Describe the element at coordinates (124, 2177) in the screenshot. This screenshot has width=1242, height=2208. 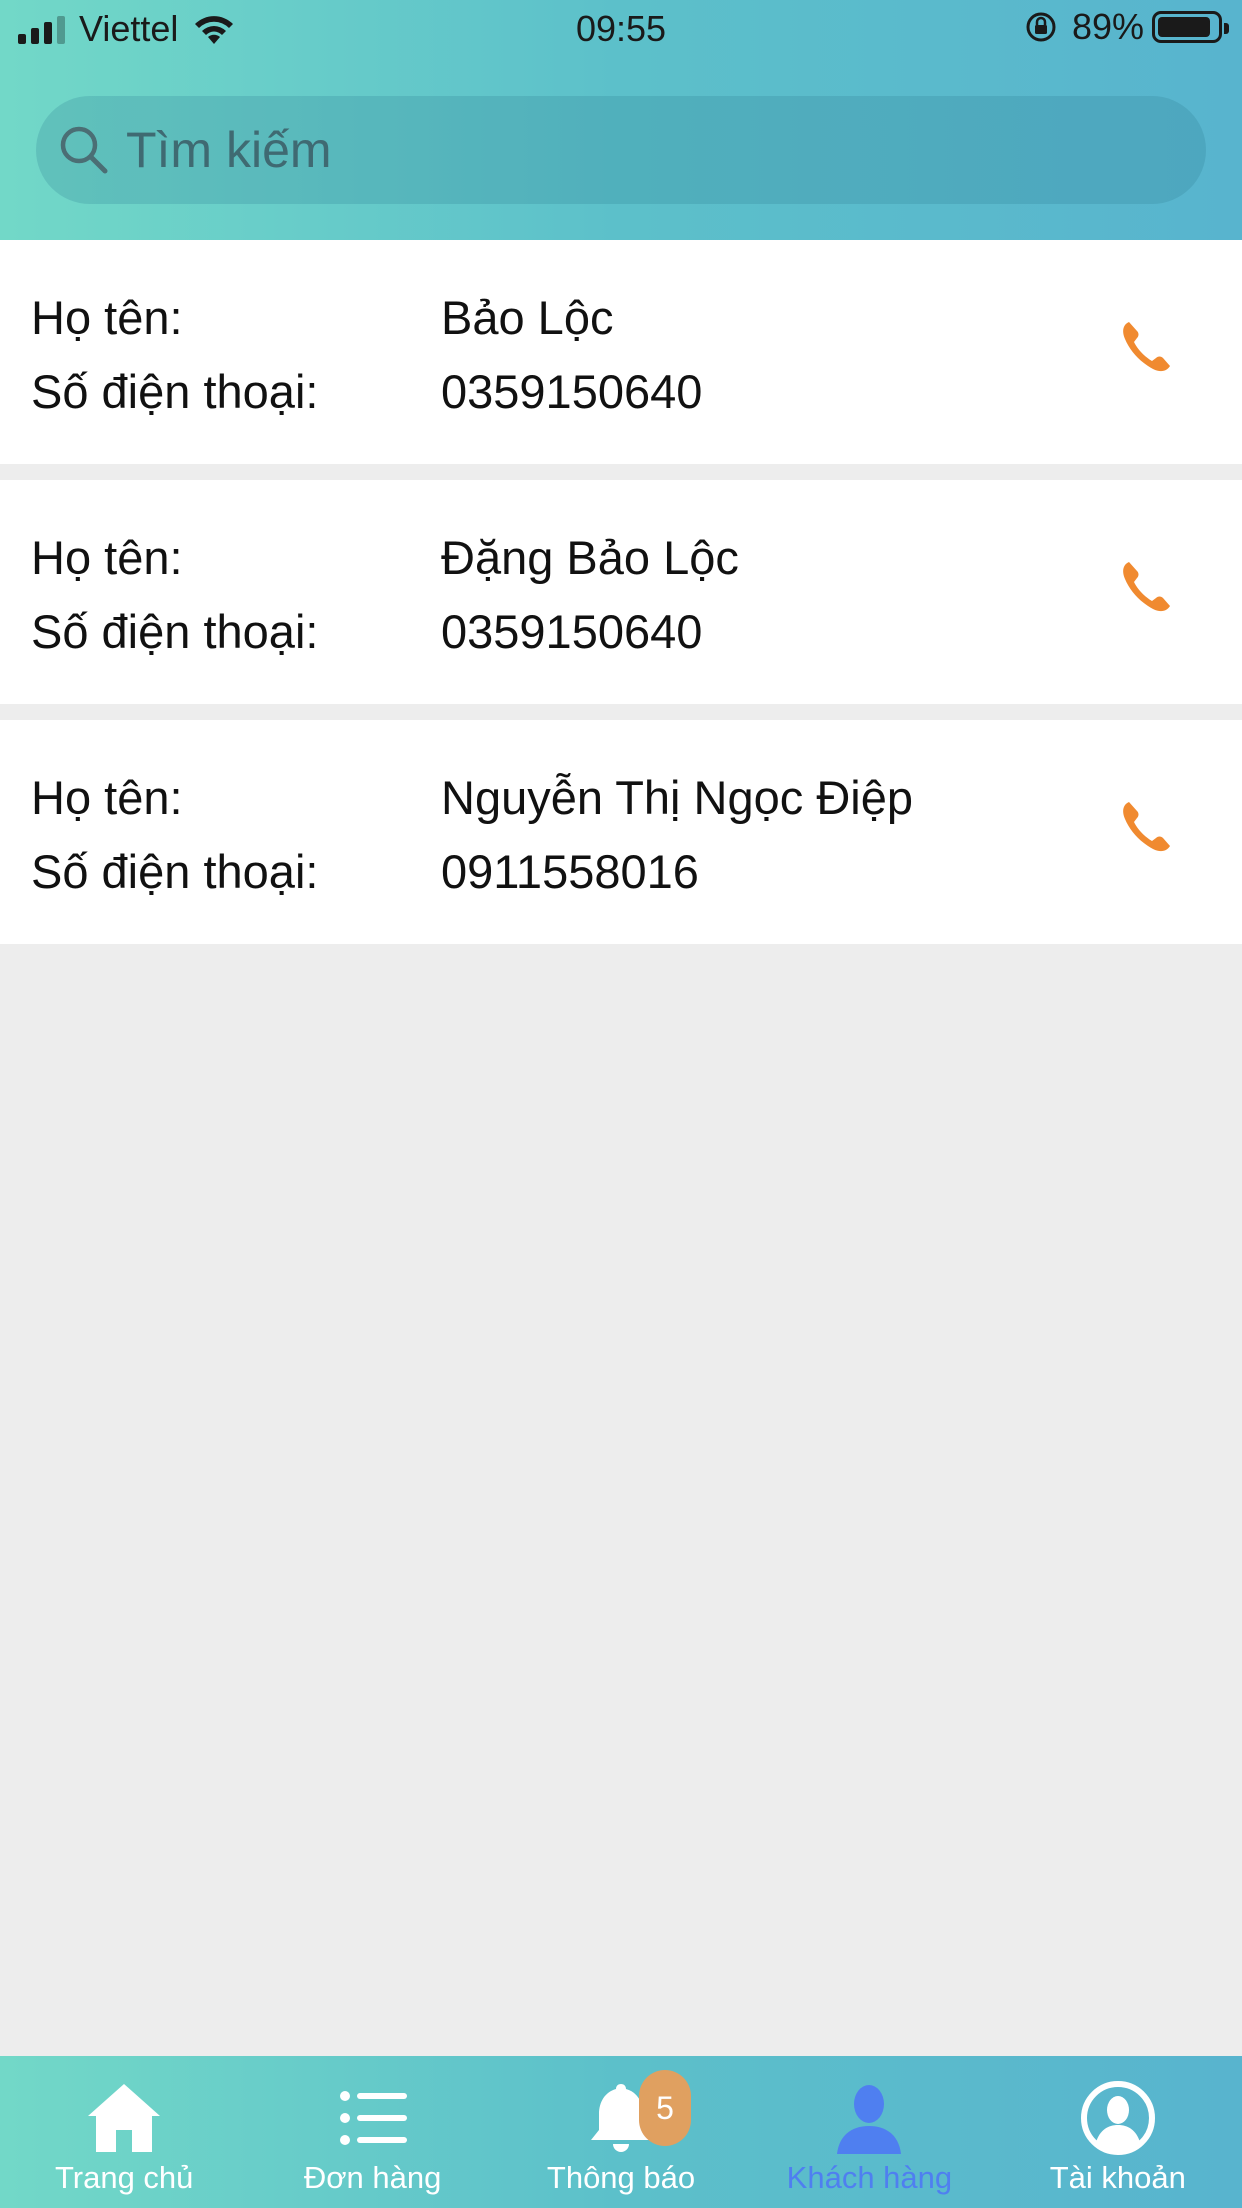
I see `tab-label: Trang chủ` at that location.